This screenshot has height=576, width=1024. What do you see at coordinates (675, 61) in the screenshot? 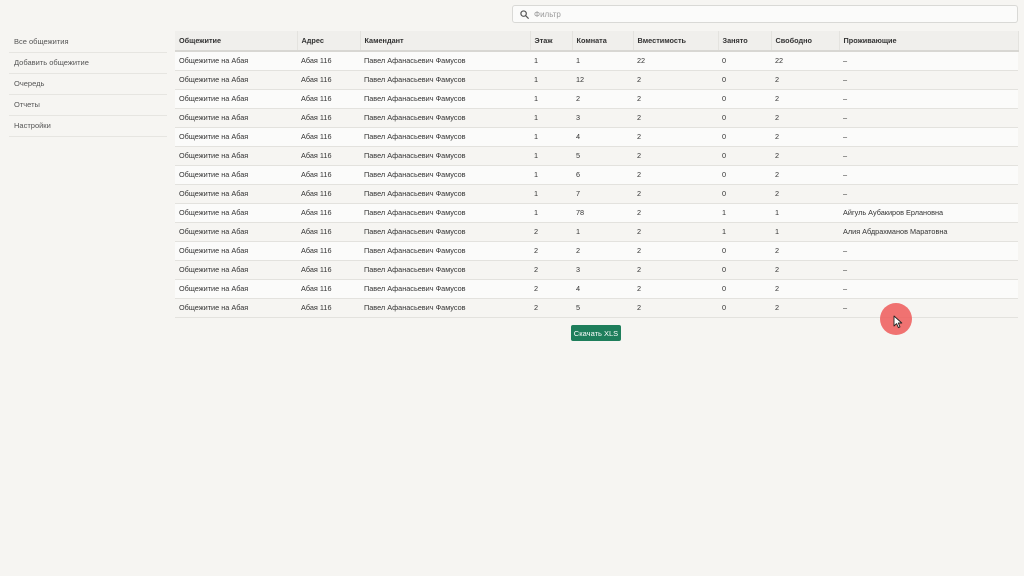
I see `cell-capacity: 22` at bounding box center [675, 61].